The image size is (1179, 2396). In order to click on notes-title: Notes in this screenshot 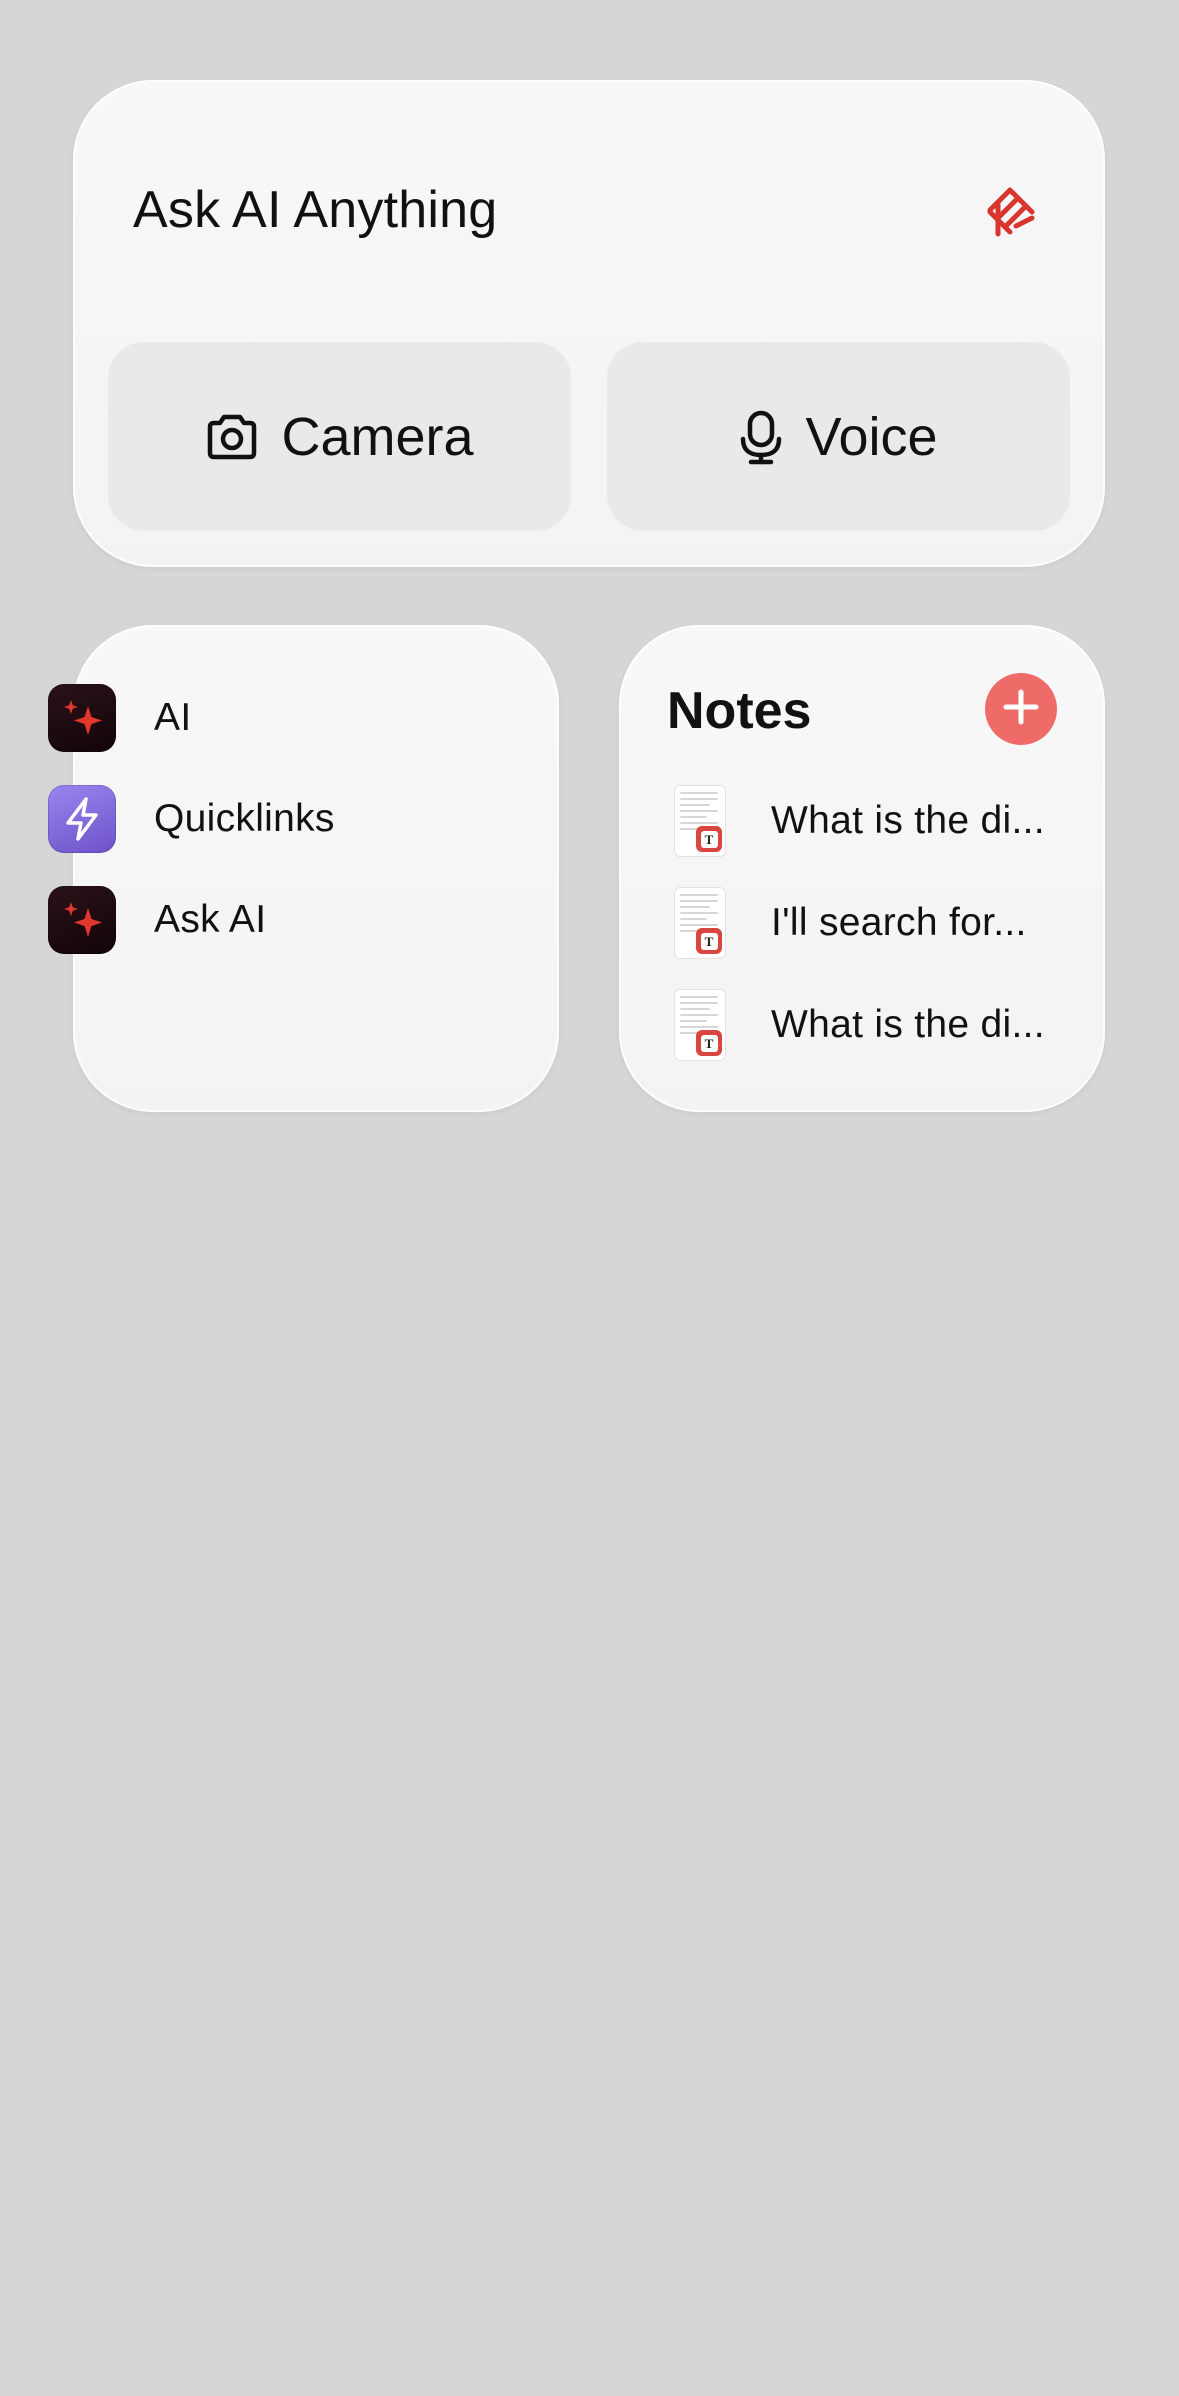, I will do `click(739, 711)`.